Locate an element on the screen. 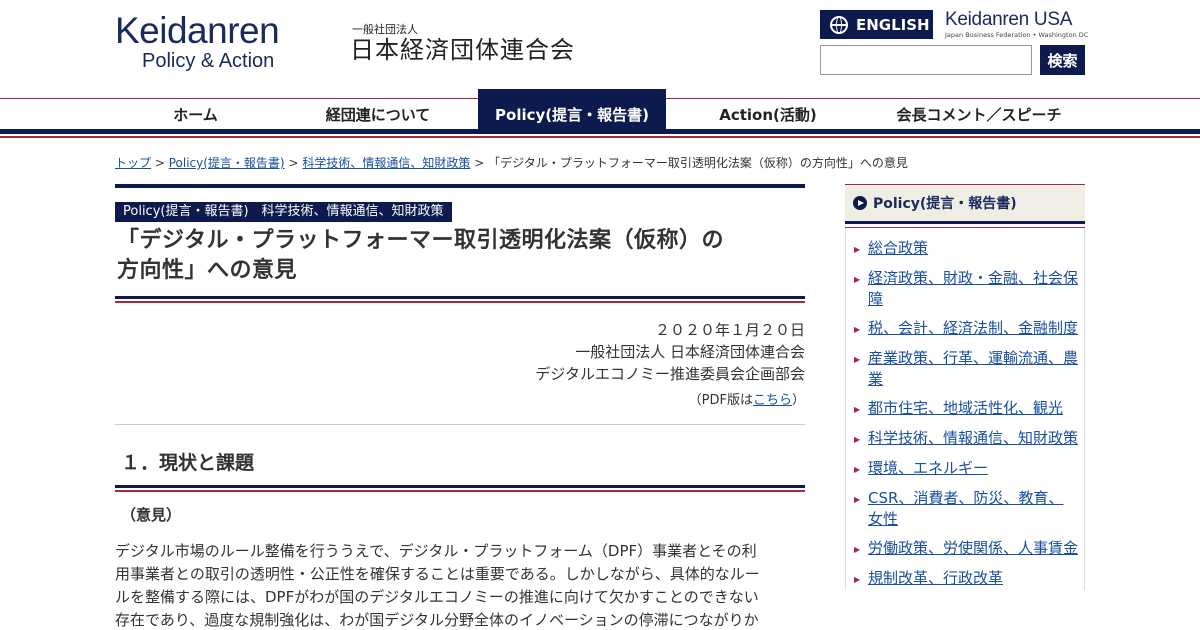 The height and width of the screenshot is (630, 1200). category-tag: Policy(提言・報告書) 科学技術、情報通信、知財政策 is located at coordinates (283, 212).